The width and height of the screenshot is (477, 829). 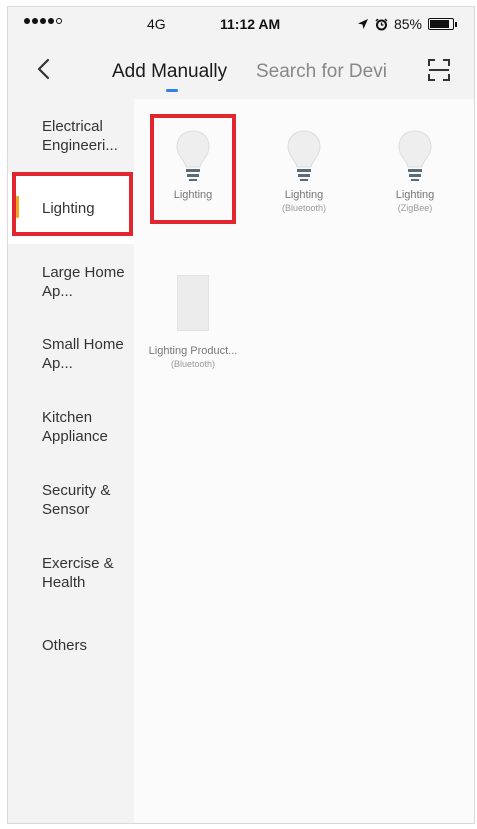 I want to click on sidebar-item-others: Others, so click(x=87, y=645).